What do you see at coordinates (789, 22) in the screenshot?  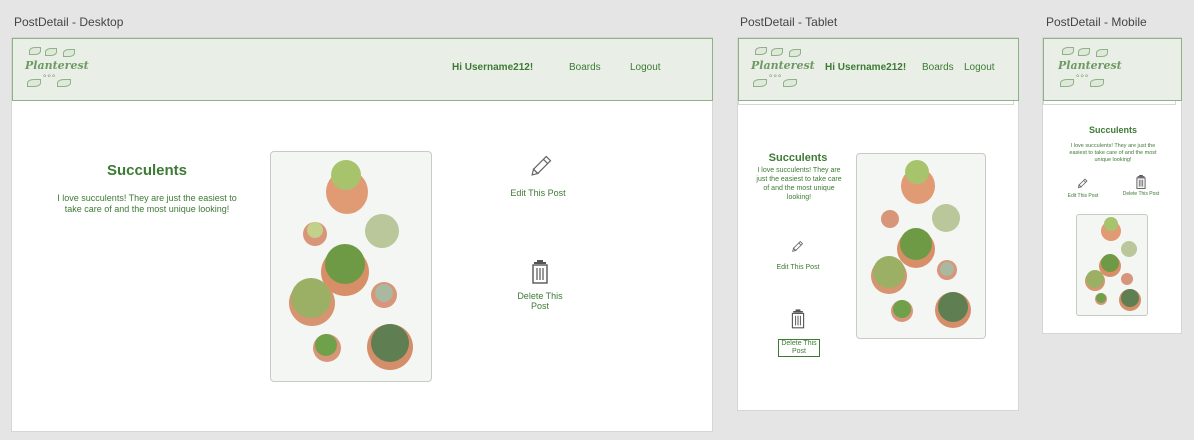 I see `frame-label-tablet: PostDetail - Tablet` at bounding box center [789, 22].